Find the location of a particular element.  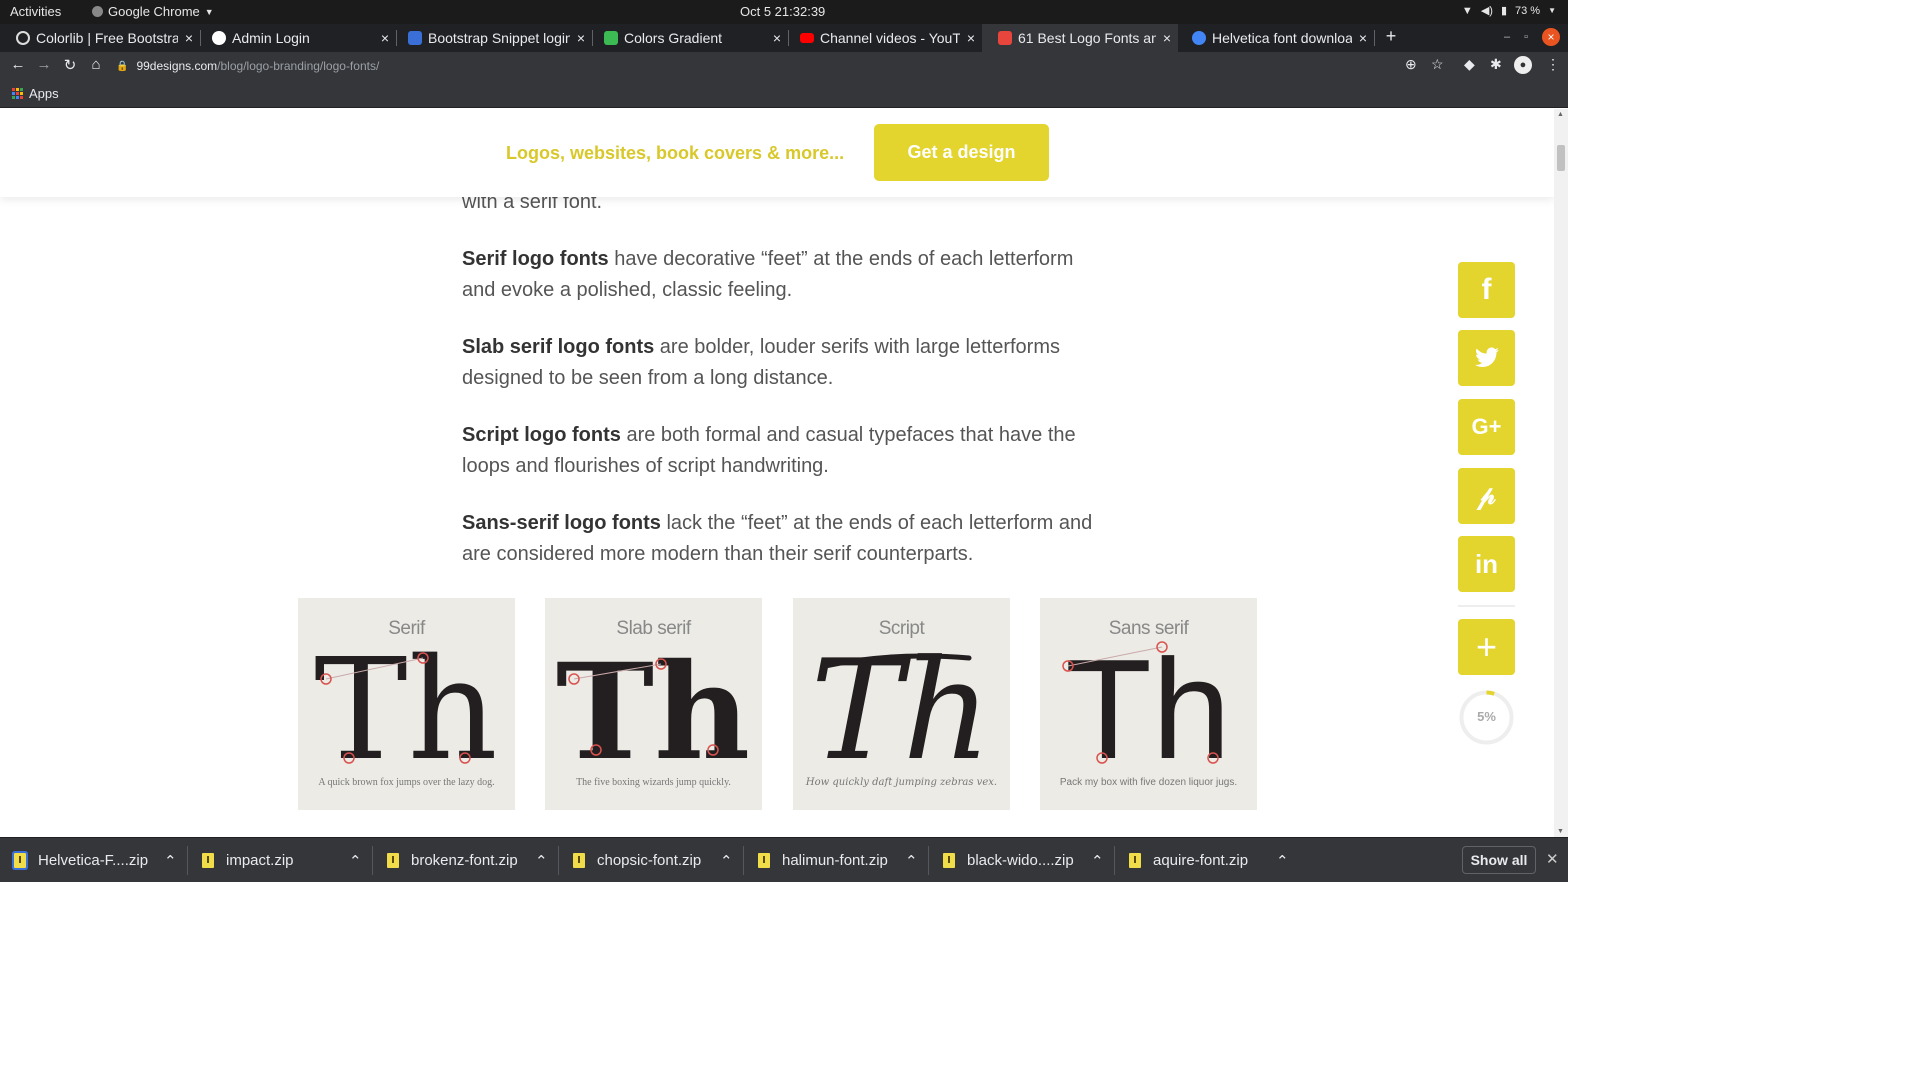

tab: Bootstrap Snippet login × is located at coordinates (492, 38).